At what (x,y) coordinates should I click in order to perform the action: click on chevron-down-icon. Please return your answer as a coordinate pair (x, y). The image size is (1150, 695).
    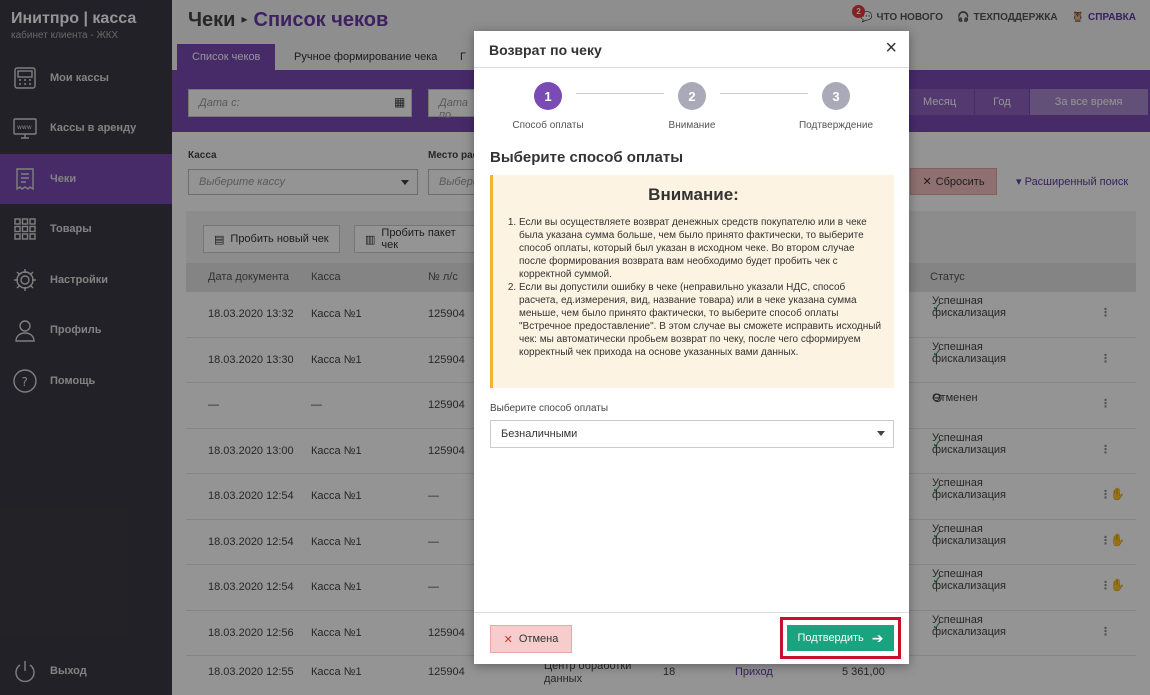
    Looking at the image, I should click on (881, 433).